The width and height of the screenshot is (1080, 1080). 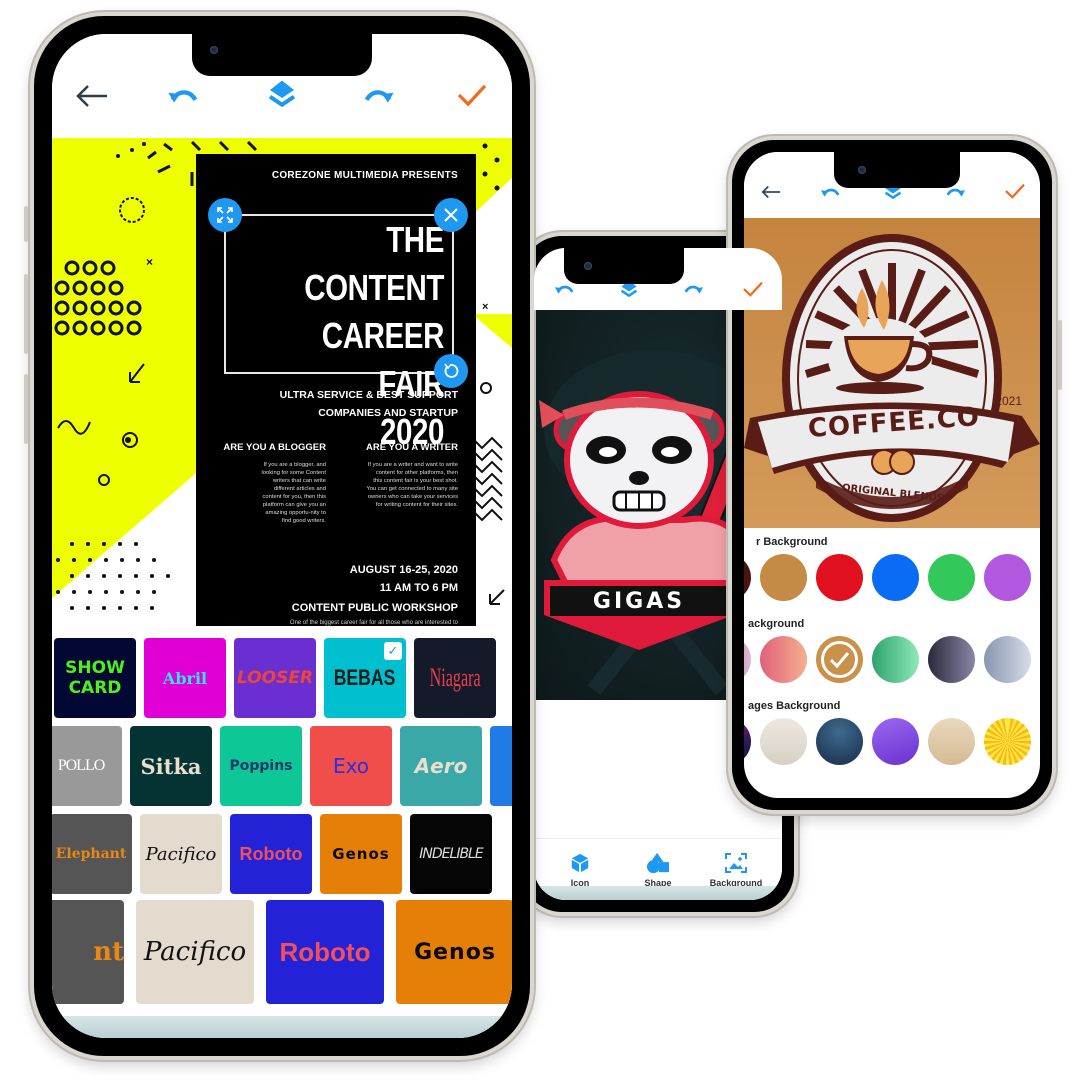 What do you see at coordinates (274, 447) in the screenshot?
I see `column-heading: ARE YOU A BLOGGER` at bounding box center [274, 447].